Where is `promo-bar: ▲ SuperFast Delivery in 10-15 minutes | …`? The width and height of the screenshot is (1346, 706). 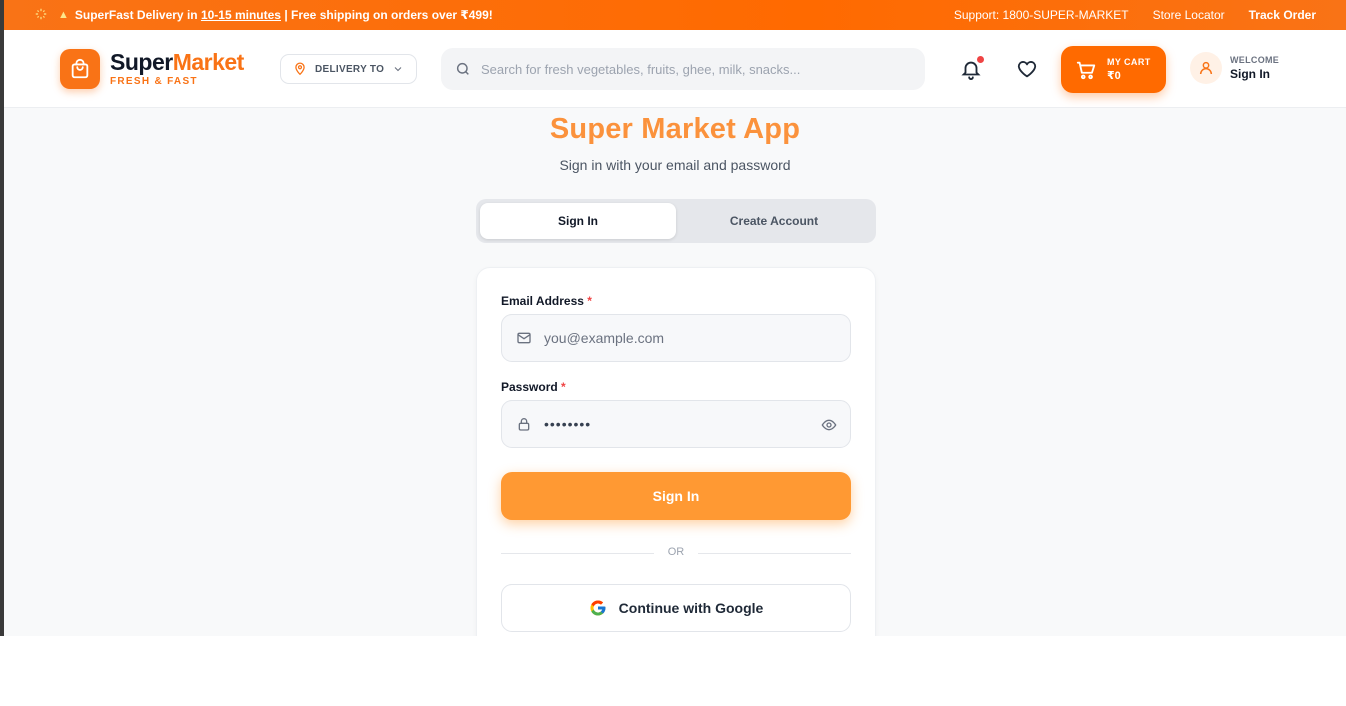 promo-bar: ▲ SuperFast Delivery in 10-15 minutes | … is located at coordinates (675, 15).